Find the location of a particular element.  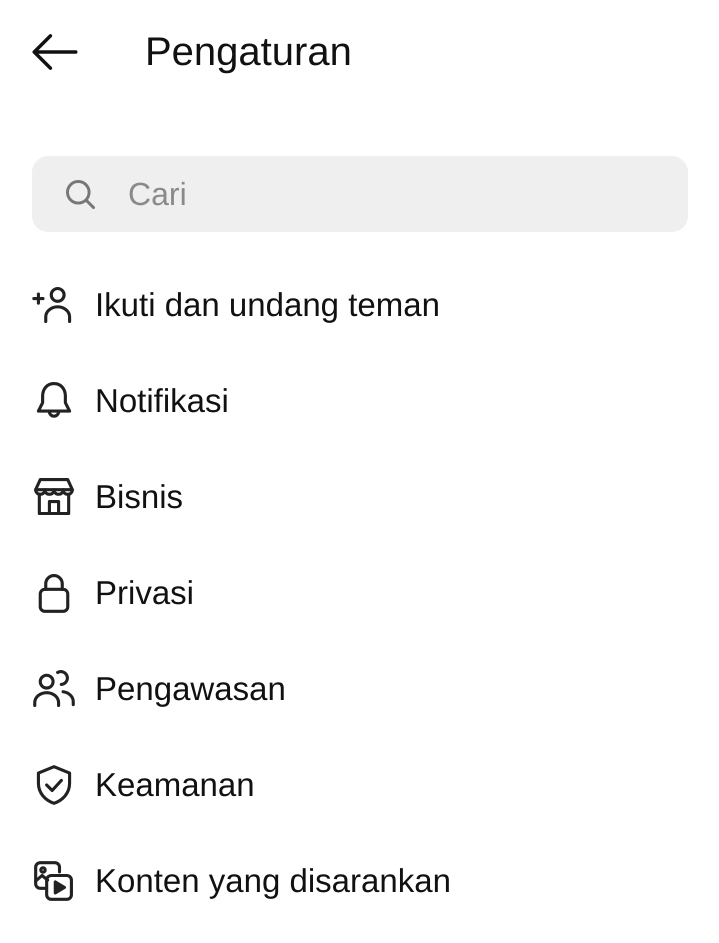

settings-menu-item: Notifikasi is located at coordinates (360, 401).